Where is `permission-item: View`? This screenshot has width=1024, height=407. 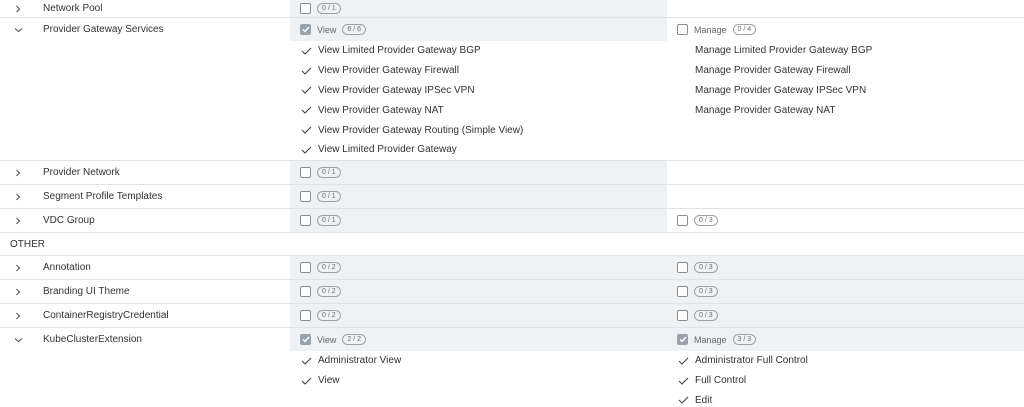
permission-item: View is located at coordinates (351, 381).